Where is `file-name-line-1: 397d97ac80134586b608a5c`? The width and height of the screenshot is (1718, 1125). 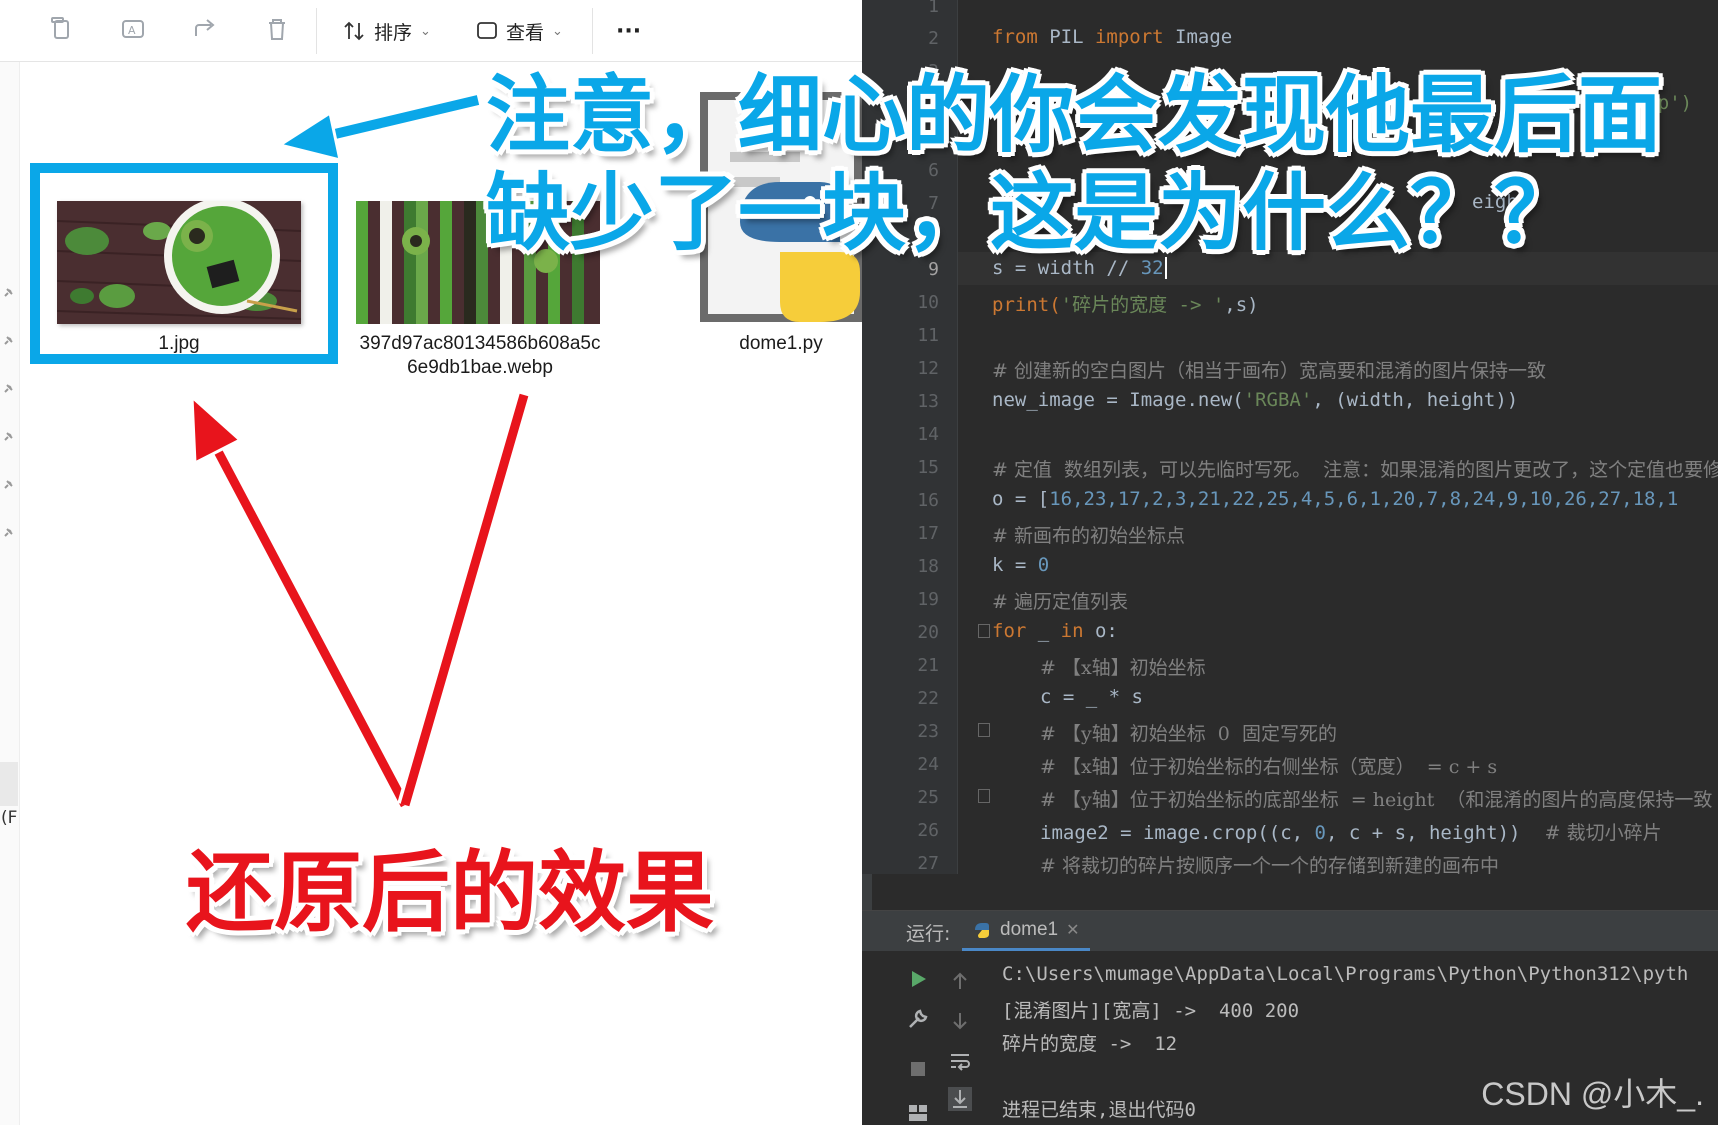
file-name-line-1: 397d97ac80134586b608a5c is located at coordinates (480, 344).